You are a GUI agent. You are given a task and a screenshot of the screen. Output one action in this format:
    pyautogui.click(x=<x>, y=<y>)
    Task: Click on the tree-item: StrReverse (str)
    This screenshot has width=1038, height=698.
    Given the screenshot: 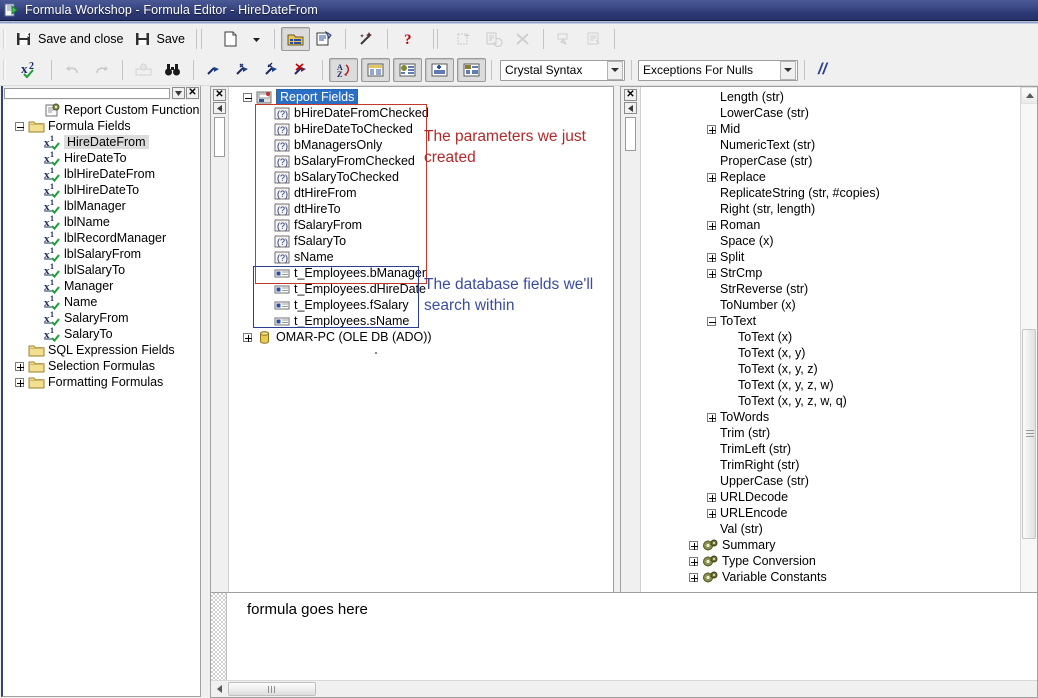 What is the action you would take?
    pyautogui.click(x=830, y=289)
    